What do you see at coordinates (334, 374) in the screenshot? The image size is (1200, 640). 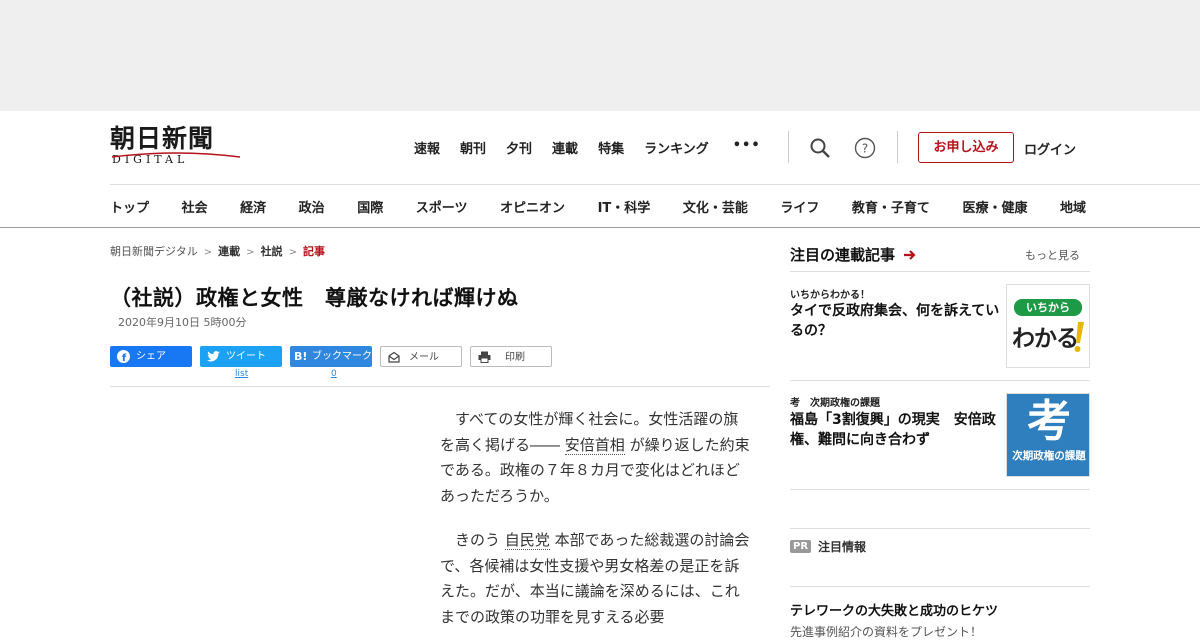 I see `hatena-count: 0` at bounding box center [334, 374].